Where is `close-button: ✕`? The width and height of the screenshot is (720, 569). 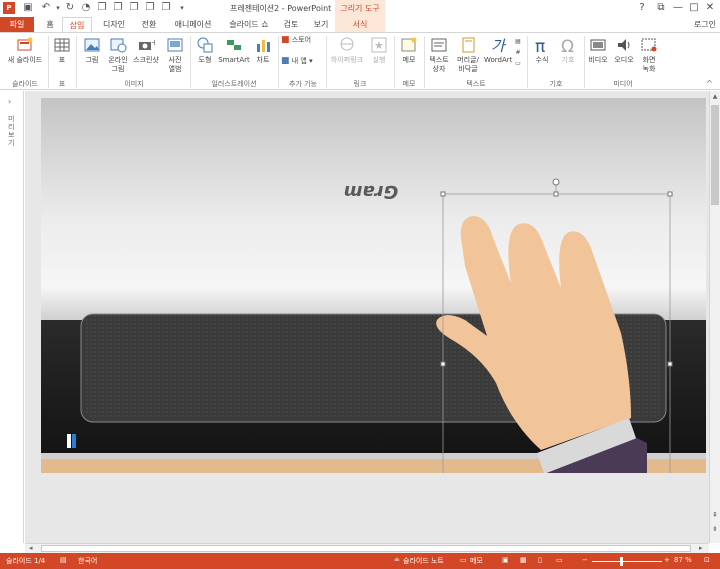 close-button: ✕ is located at coordinates (710, 8).